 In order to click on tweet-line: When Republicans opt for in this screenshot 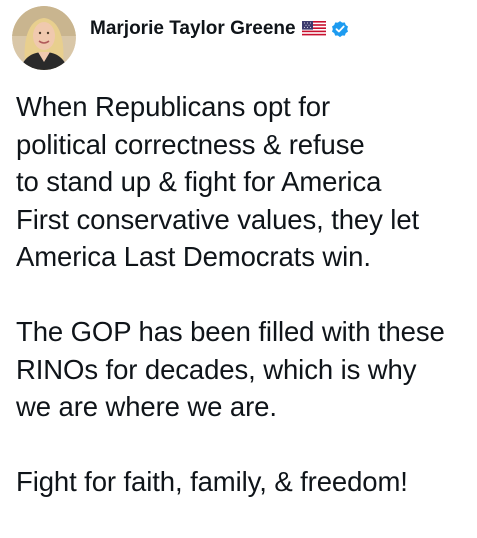, I will do `click(173, 106)`.